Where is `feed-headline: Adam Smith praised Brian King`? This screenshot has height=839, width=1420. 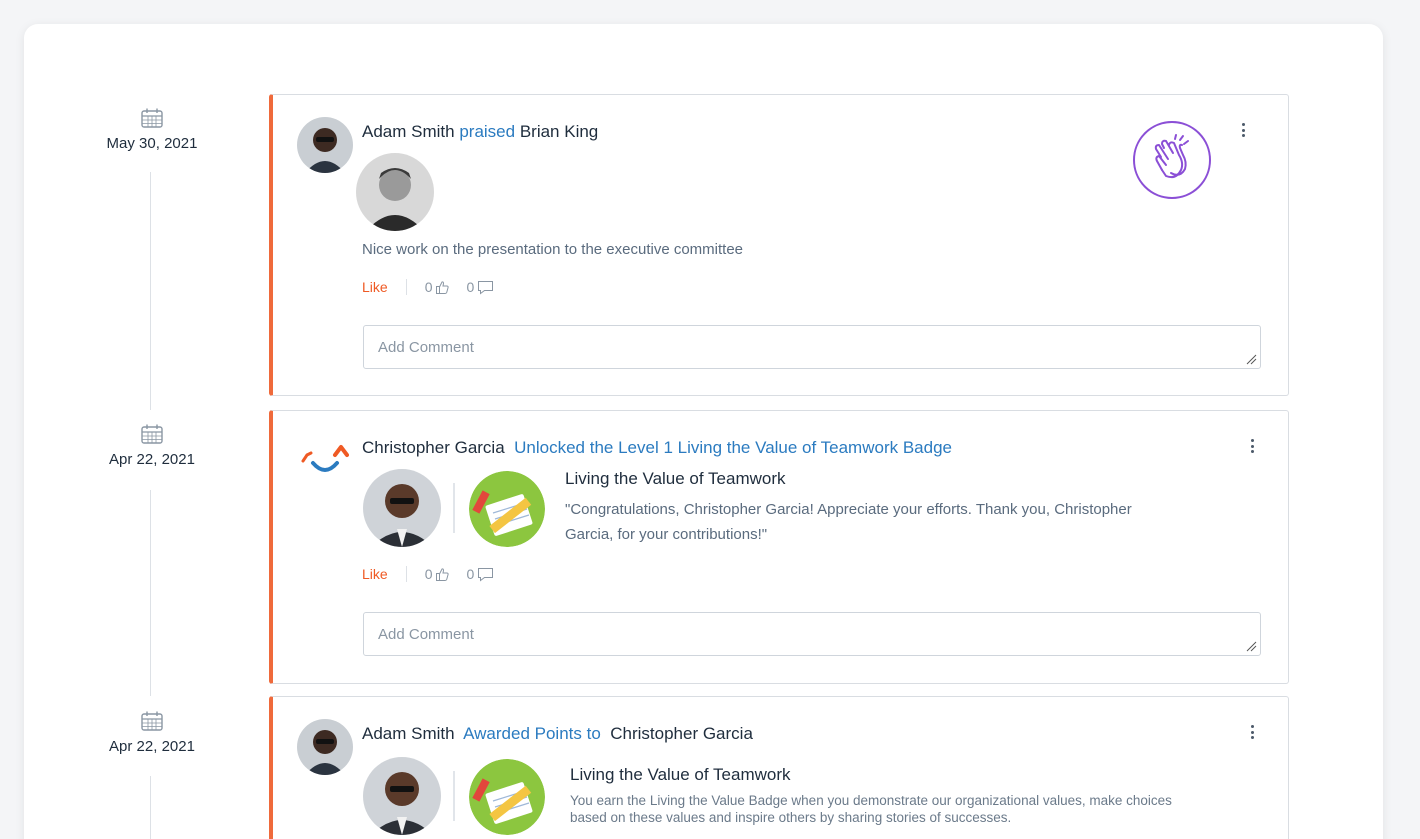 feed-headline: Adam Smith praised Brian King is located at coordinates (480, 132).